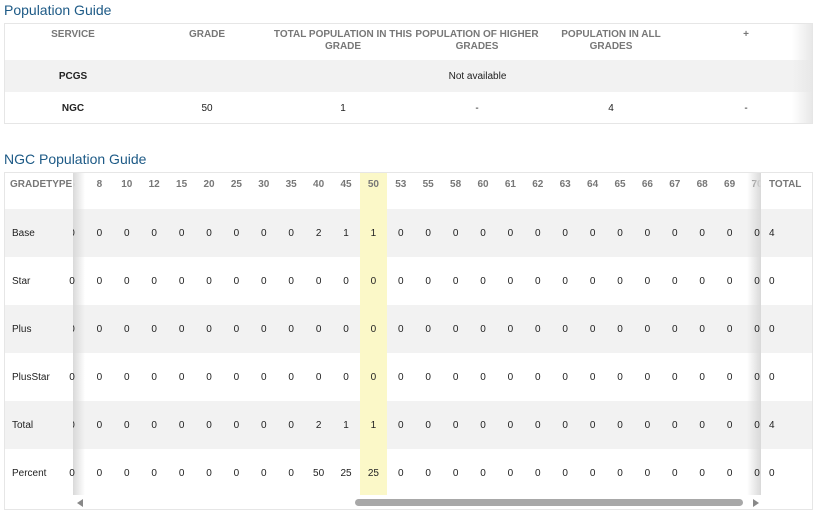 Image resolution: width=815 pixels, height=513 pixels. I want to click on gradetype-label: PlusStar, so click(31, 377).